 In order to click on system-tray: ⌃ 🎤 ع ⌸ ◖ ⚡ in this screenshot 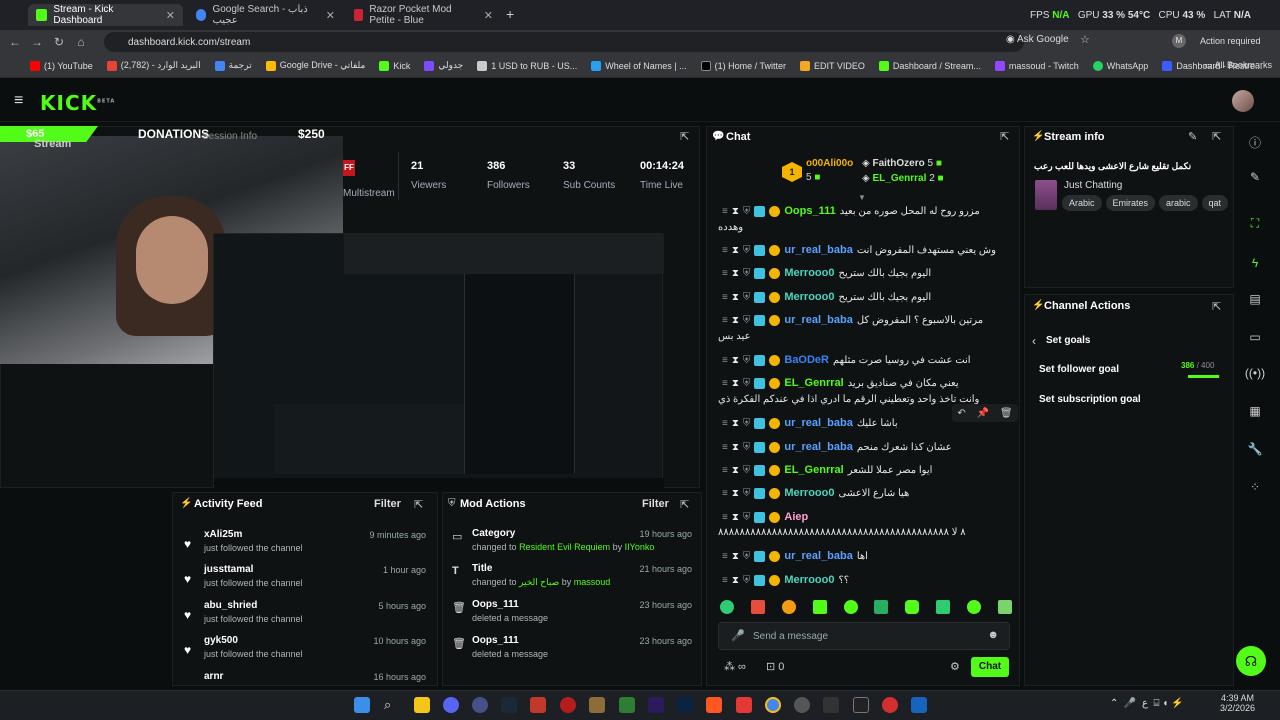, I will do `click(1147, 703)`.